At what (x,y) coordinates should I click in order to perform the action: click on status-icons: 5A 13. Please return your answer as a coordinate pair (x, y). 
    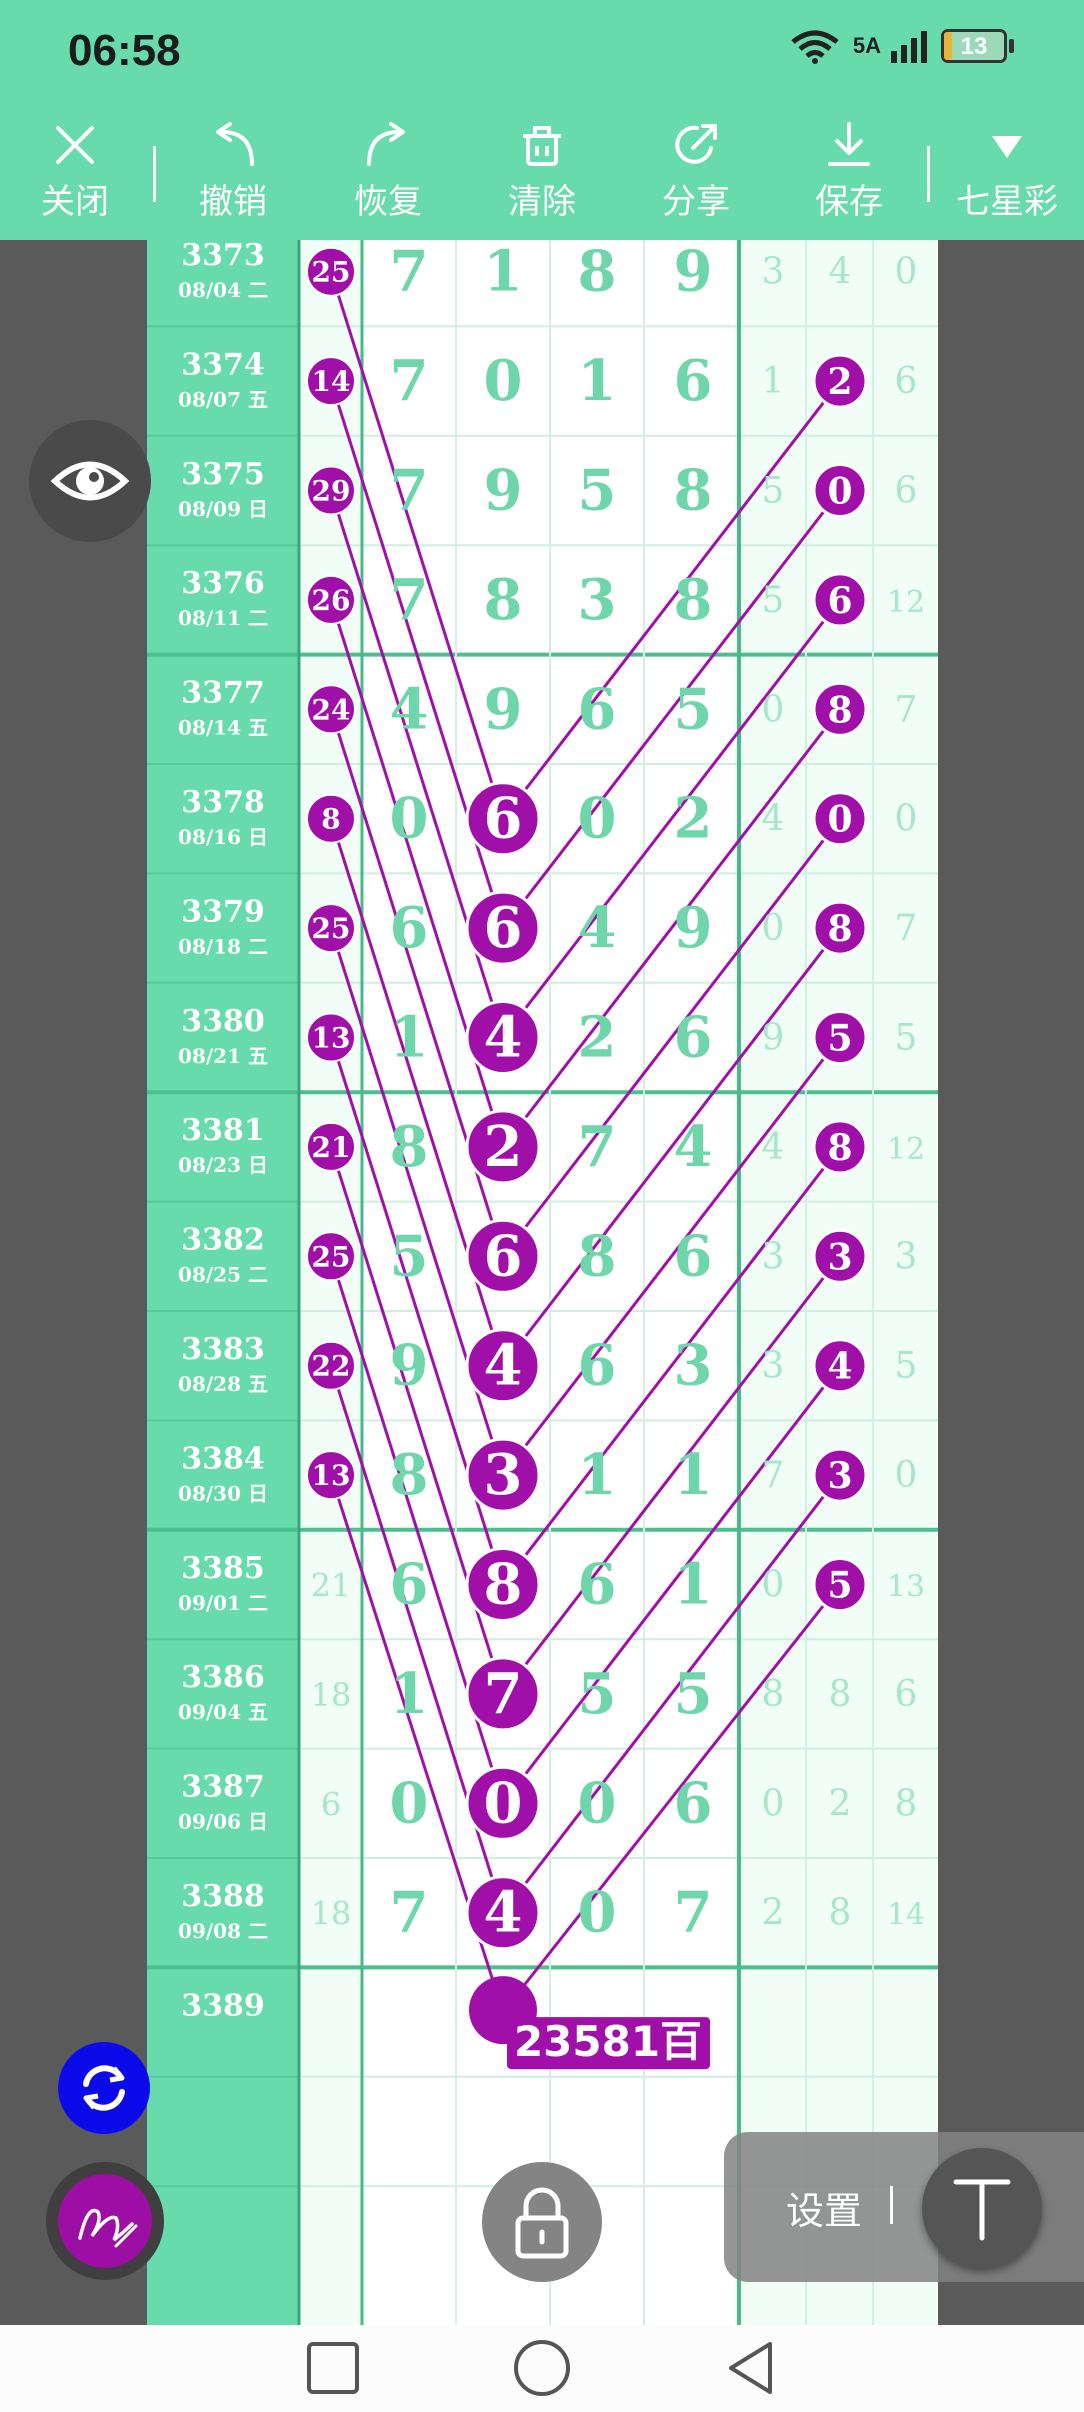
    Looking at the image, I should click on (900, 46).